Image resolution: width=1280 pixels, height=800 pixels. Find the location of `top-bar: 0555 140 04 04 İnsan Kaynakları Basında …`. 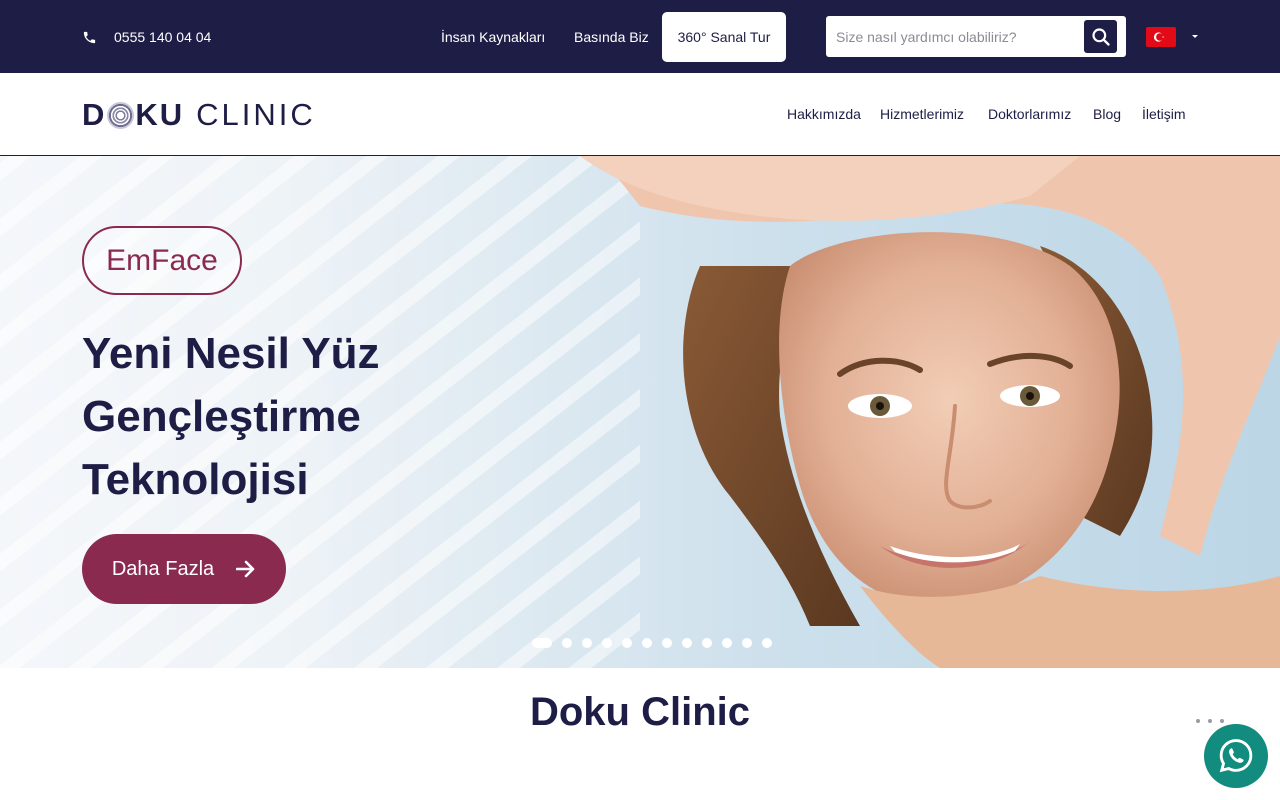

top-bar: 0555 140 04 04 İnsan Kaynakları Basında … is located at coordinates (640, 36).